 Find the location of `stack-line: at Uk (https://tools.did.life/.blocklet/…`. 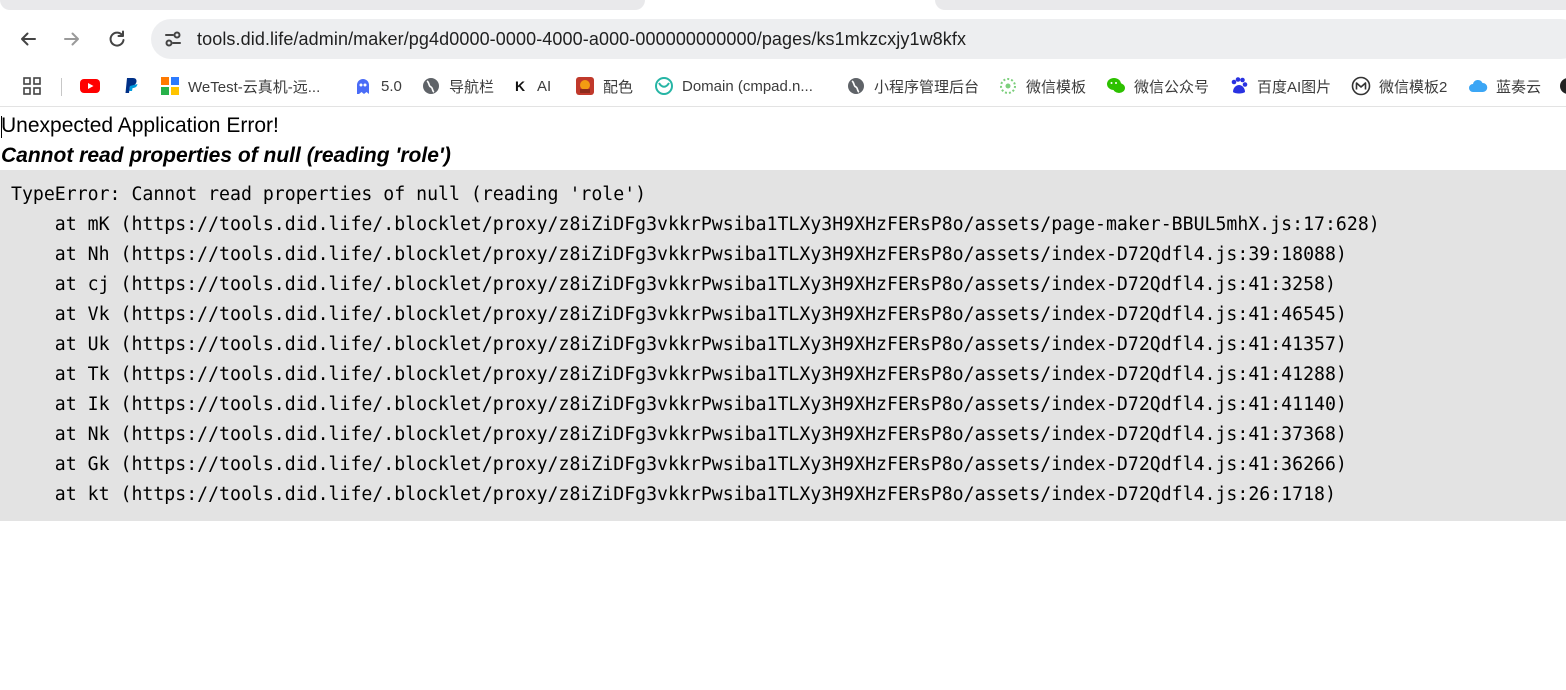

stack-line: at Uk (https://tools.did.life/.blocklet/… is located at coordinates (679, 344).